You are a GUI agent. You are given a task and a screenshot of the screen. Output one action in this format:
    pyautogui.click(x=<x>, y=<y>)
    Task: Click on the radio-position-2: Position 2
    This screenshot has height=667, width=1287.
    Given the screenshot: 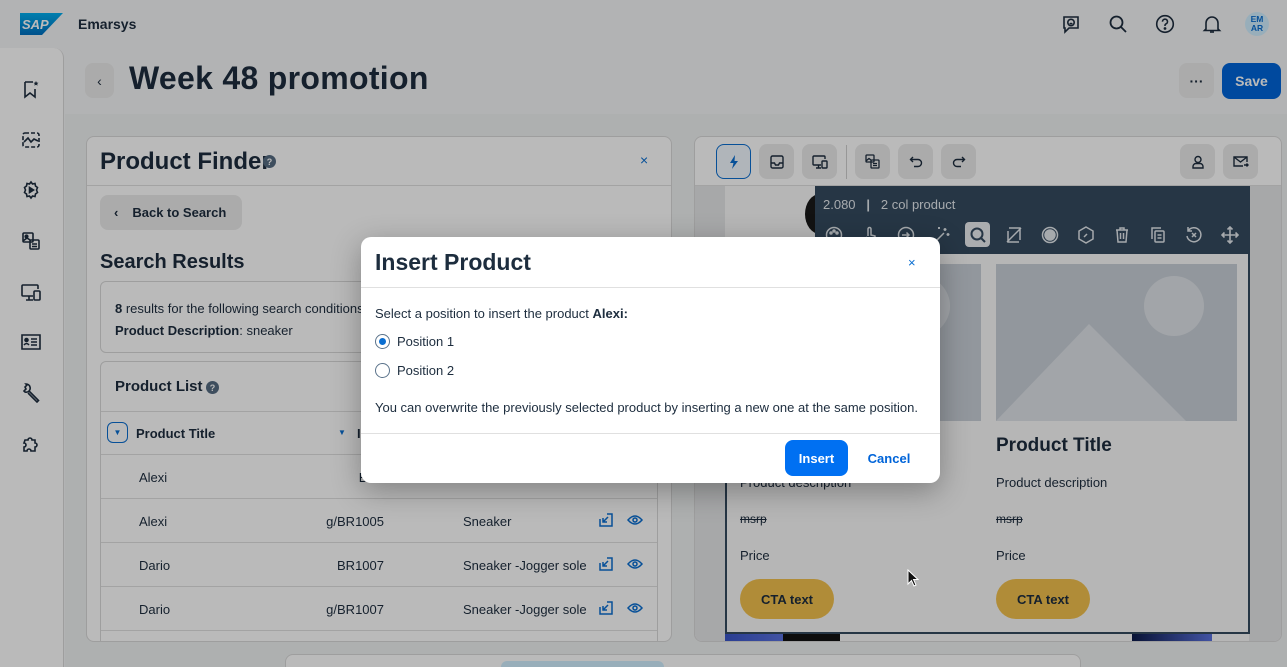 What is the action you would take?
    pyautogui.click(x=414, y=370)
    